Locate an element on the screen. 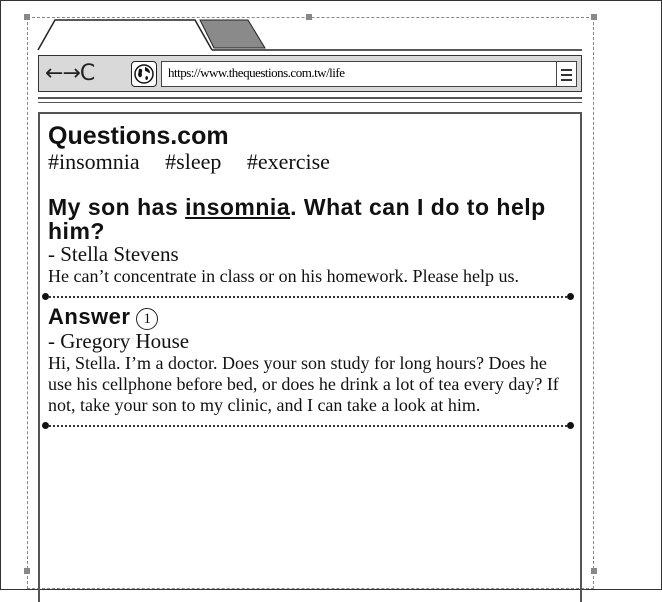 The width and height of the screenshot is (662, 602). question-title-start: My son has is located at coordinates (117, 207).